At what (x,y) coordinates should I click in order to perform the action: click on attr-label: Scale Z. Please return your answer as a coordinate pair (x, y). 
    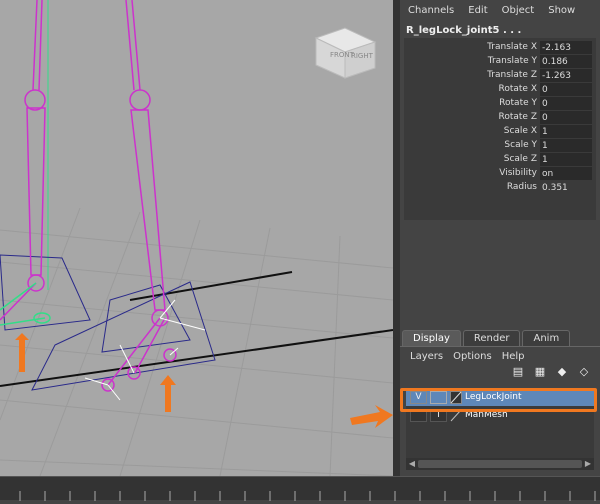
    Looking at the image, I should click on (472, 159).